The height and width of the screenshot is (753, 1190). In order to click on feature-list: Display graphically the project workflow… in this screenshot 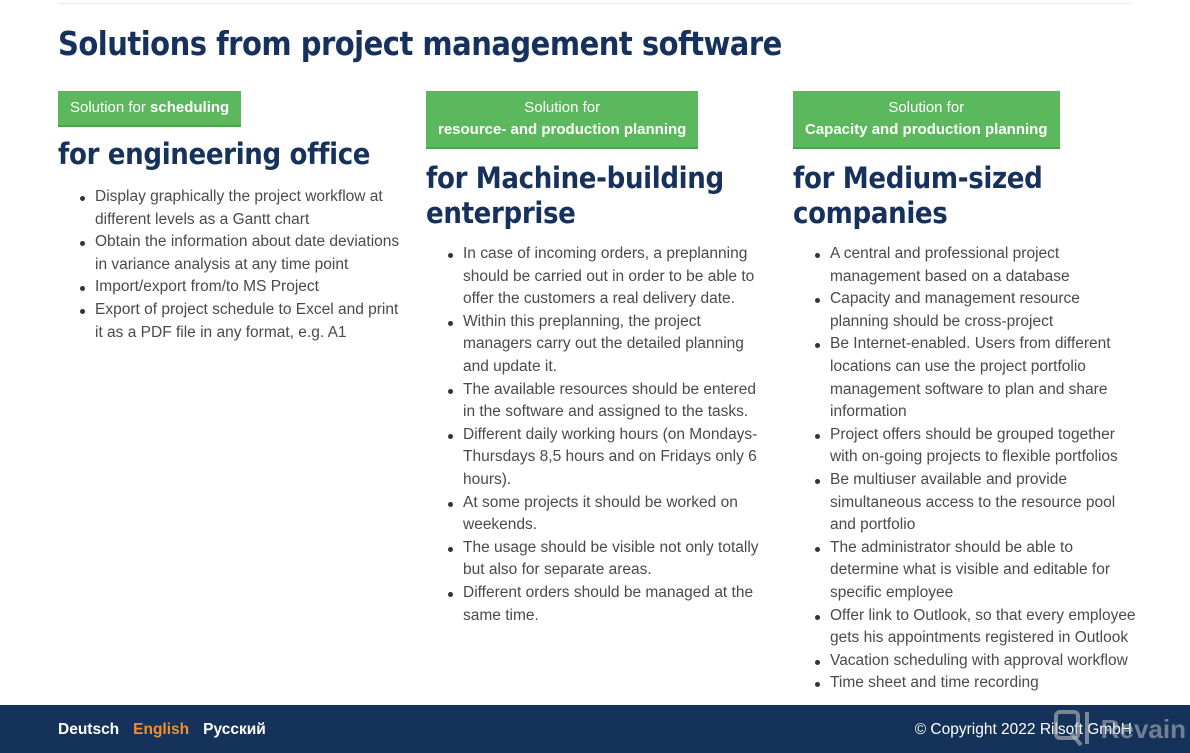, I will do `click(230, 265)`.